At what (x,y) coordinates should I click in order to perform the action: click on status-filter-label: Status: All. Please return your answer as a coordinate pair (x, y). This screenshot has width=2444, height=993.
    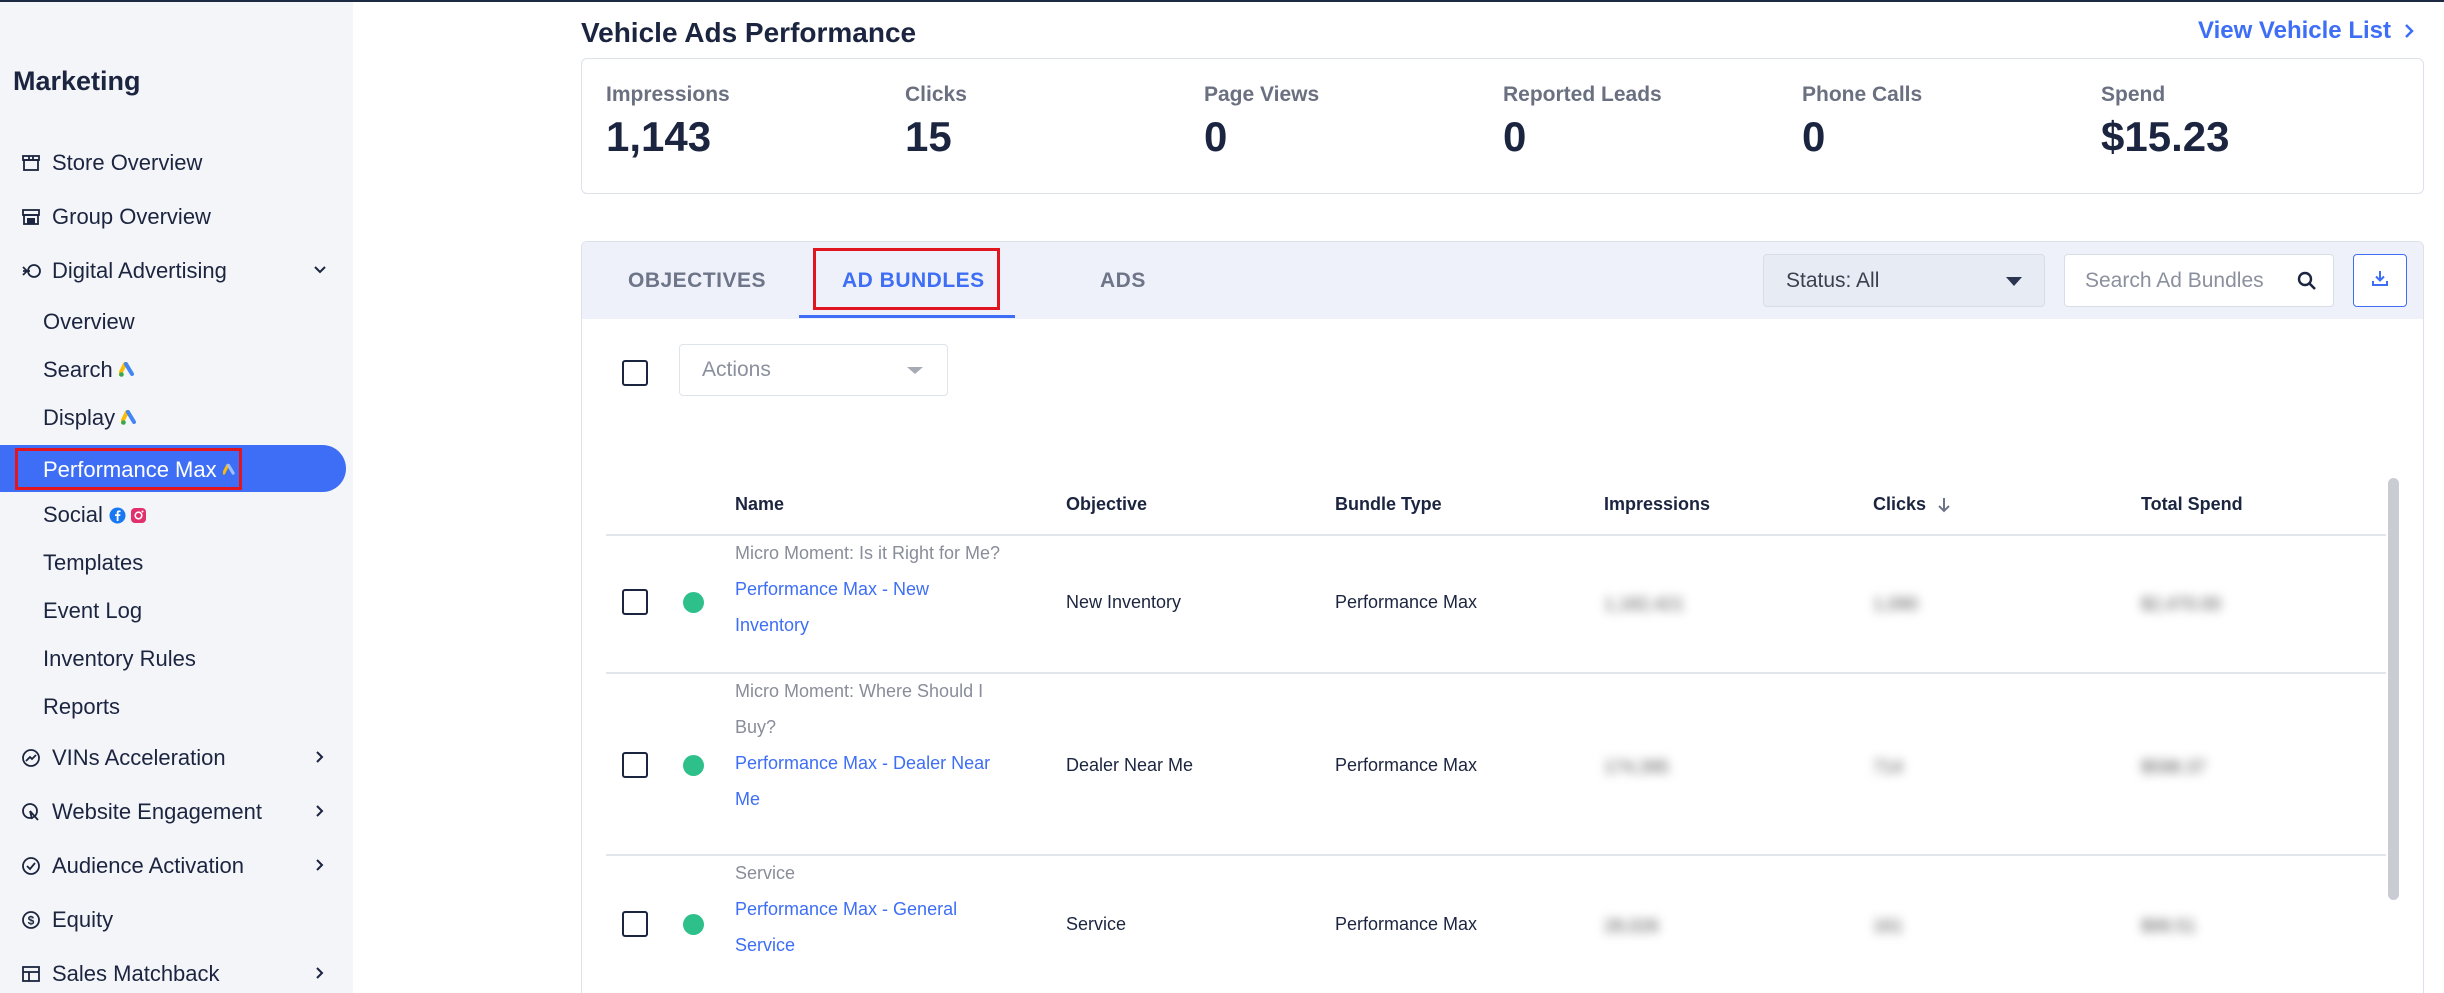
    Looking at the image, I should click on (1833, 280).